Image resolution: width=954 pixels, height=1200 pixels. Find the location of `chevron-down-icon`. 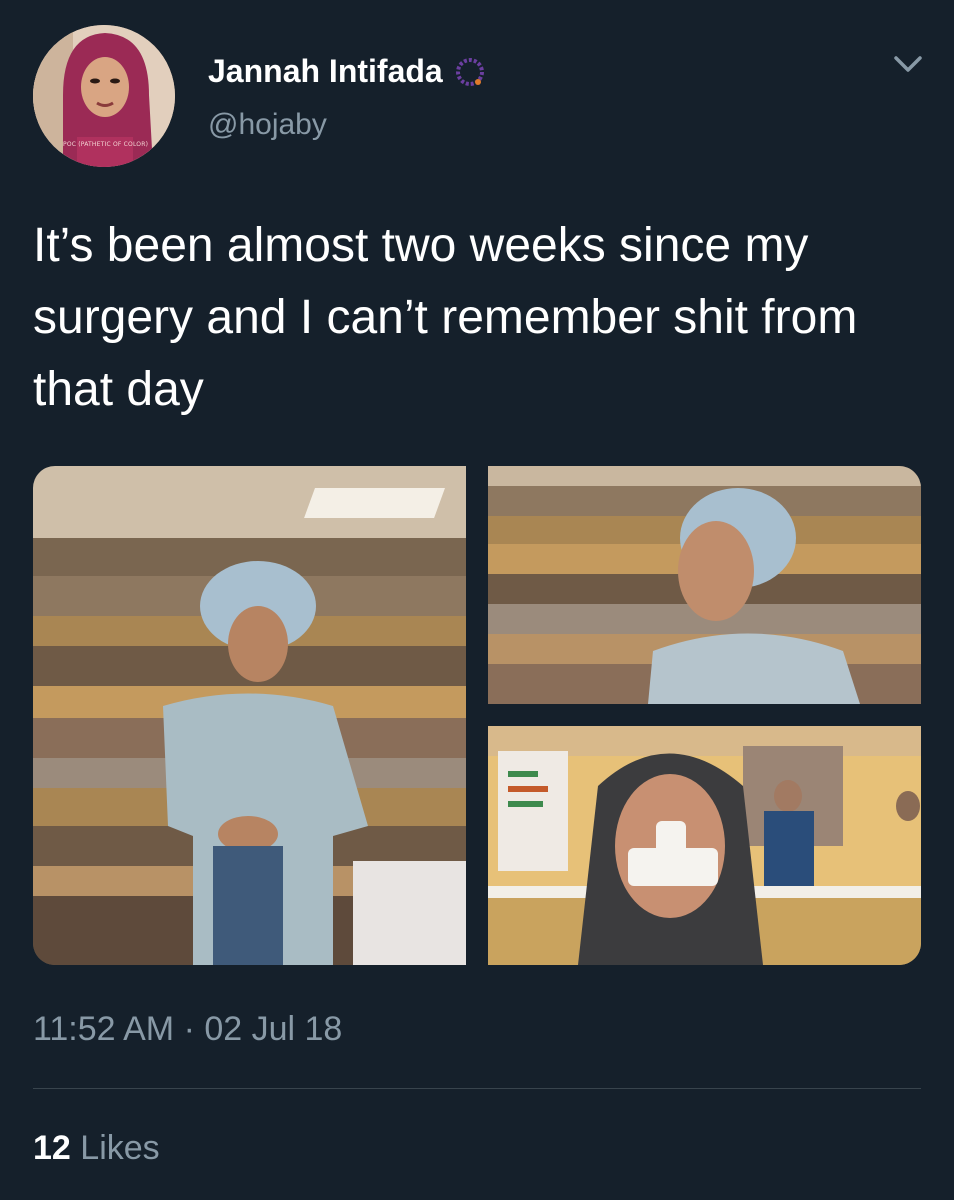

chevron-down-icon is located at coordinates (908, 64).